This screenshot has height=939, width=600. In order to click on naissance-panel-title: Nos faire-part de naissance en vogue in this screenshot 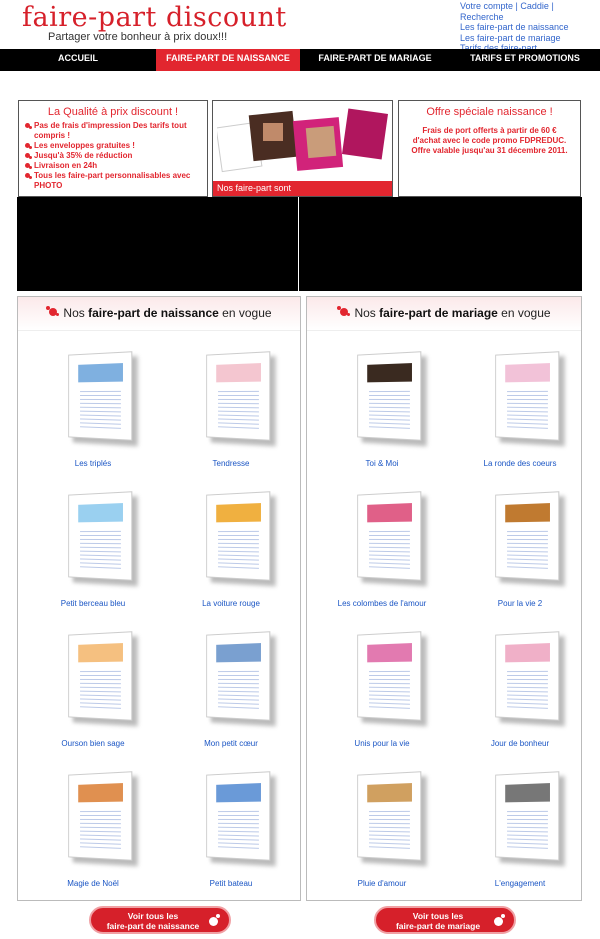, I will do `click(159, 314)`.